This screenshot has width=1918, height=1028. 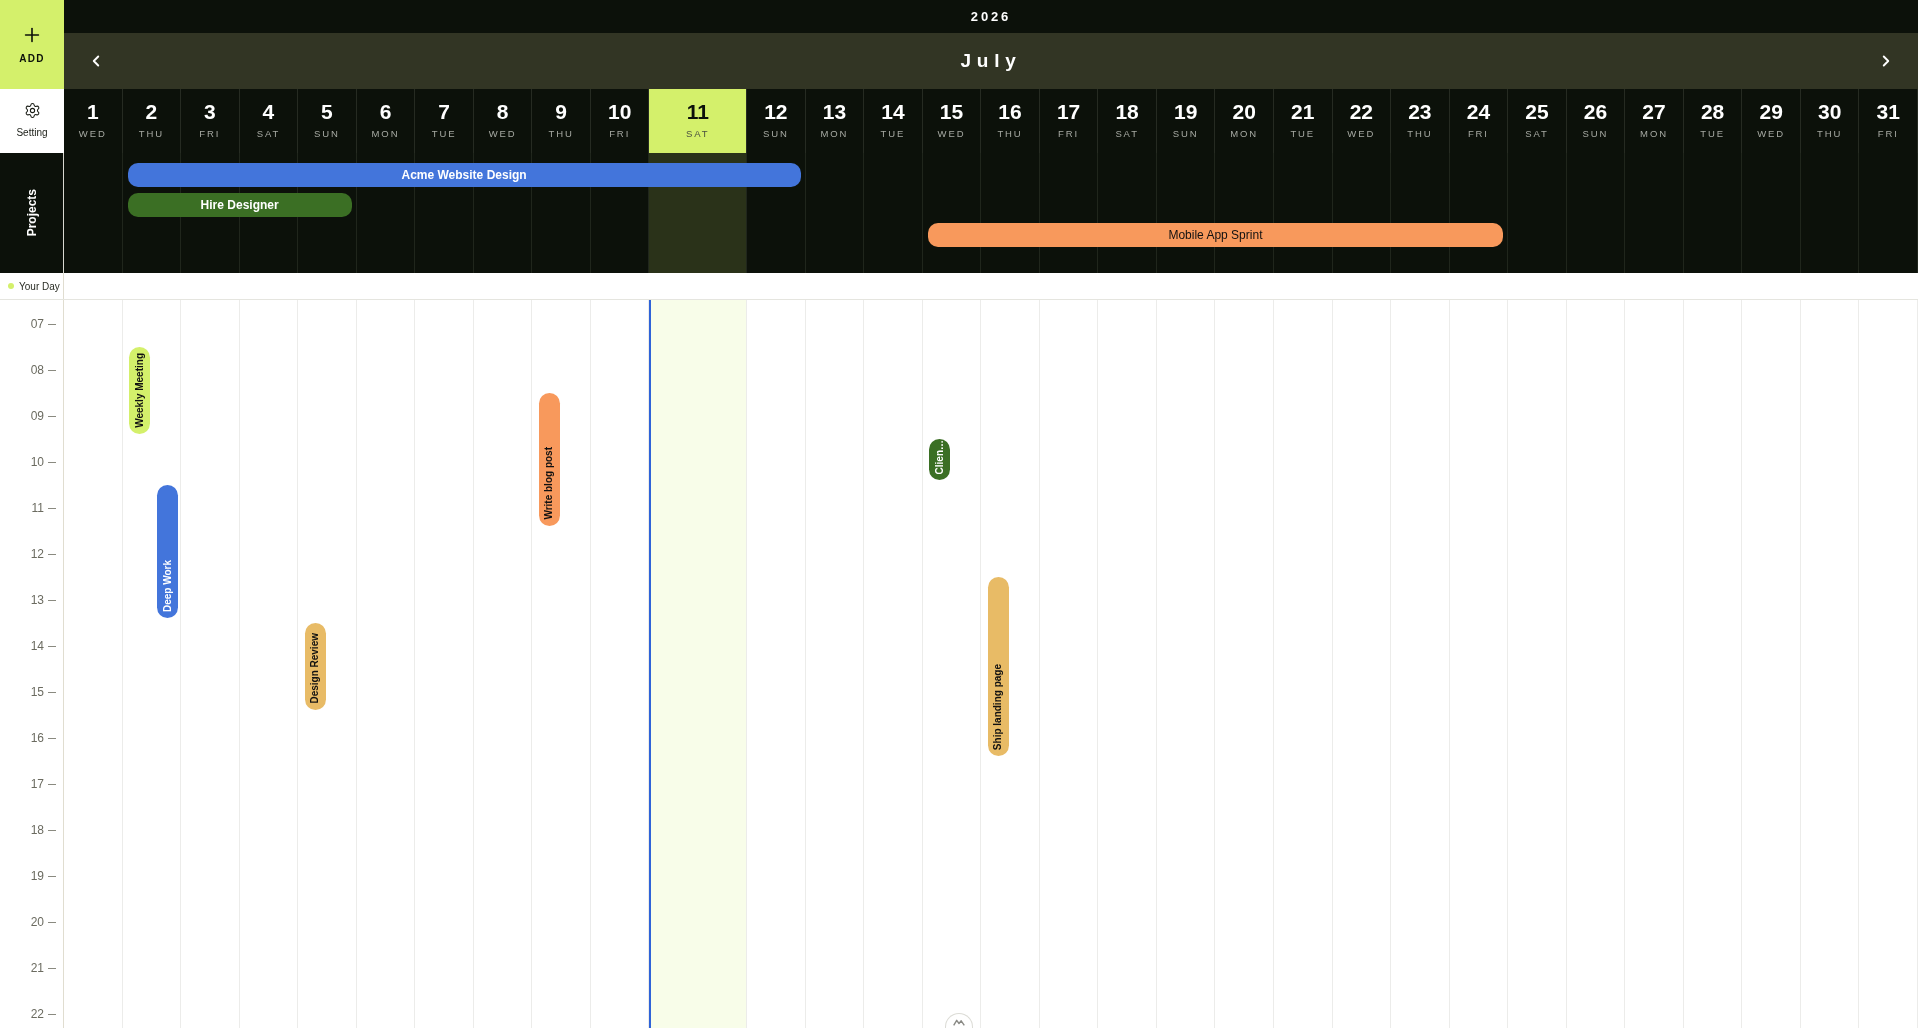 I want to click on add-button: ADD, so click(x=32, y=44).